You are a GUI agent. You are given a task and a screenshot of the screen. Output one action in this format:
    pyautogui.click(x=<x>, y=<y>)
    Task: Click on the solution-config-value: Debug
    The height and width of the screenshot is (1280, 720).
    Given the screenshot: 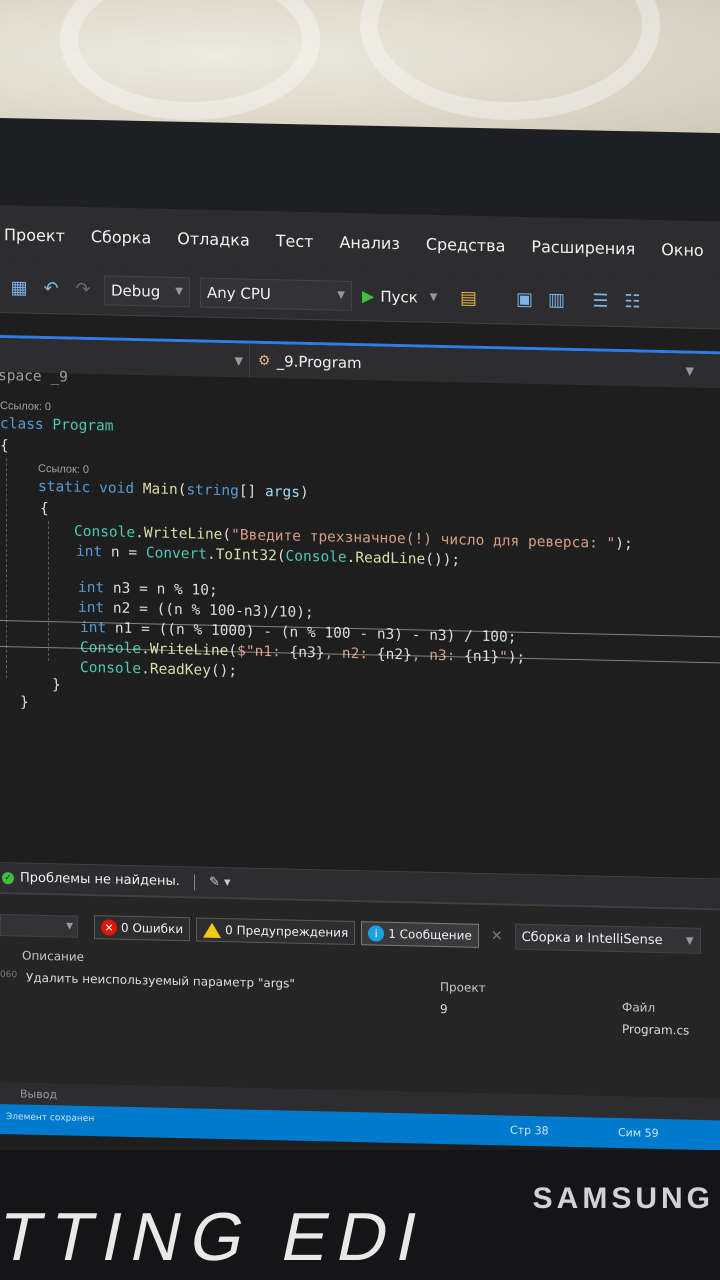 What is the action you would take?
    pyautogui.click(x=136, y=291)
    